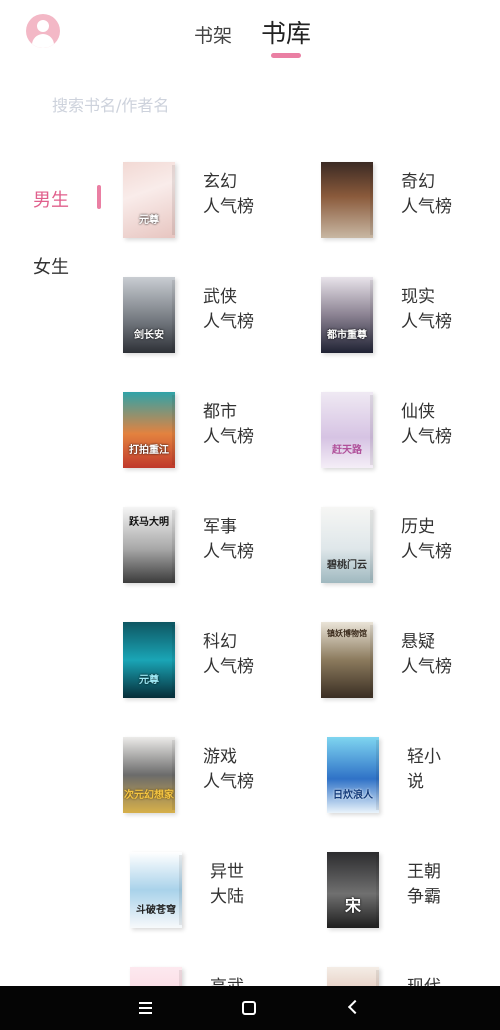 The image size is (500, 1030). Describe the element at coordinates (156, 910) in the screenshot. I see `cover-title: 斗破苍穹` at that location.